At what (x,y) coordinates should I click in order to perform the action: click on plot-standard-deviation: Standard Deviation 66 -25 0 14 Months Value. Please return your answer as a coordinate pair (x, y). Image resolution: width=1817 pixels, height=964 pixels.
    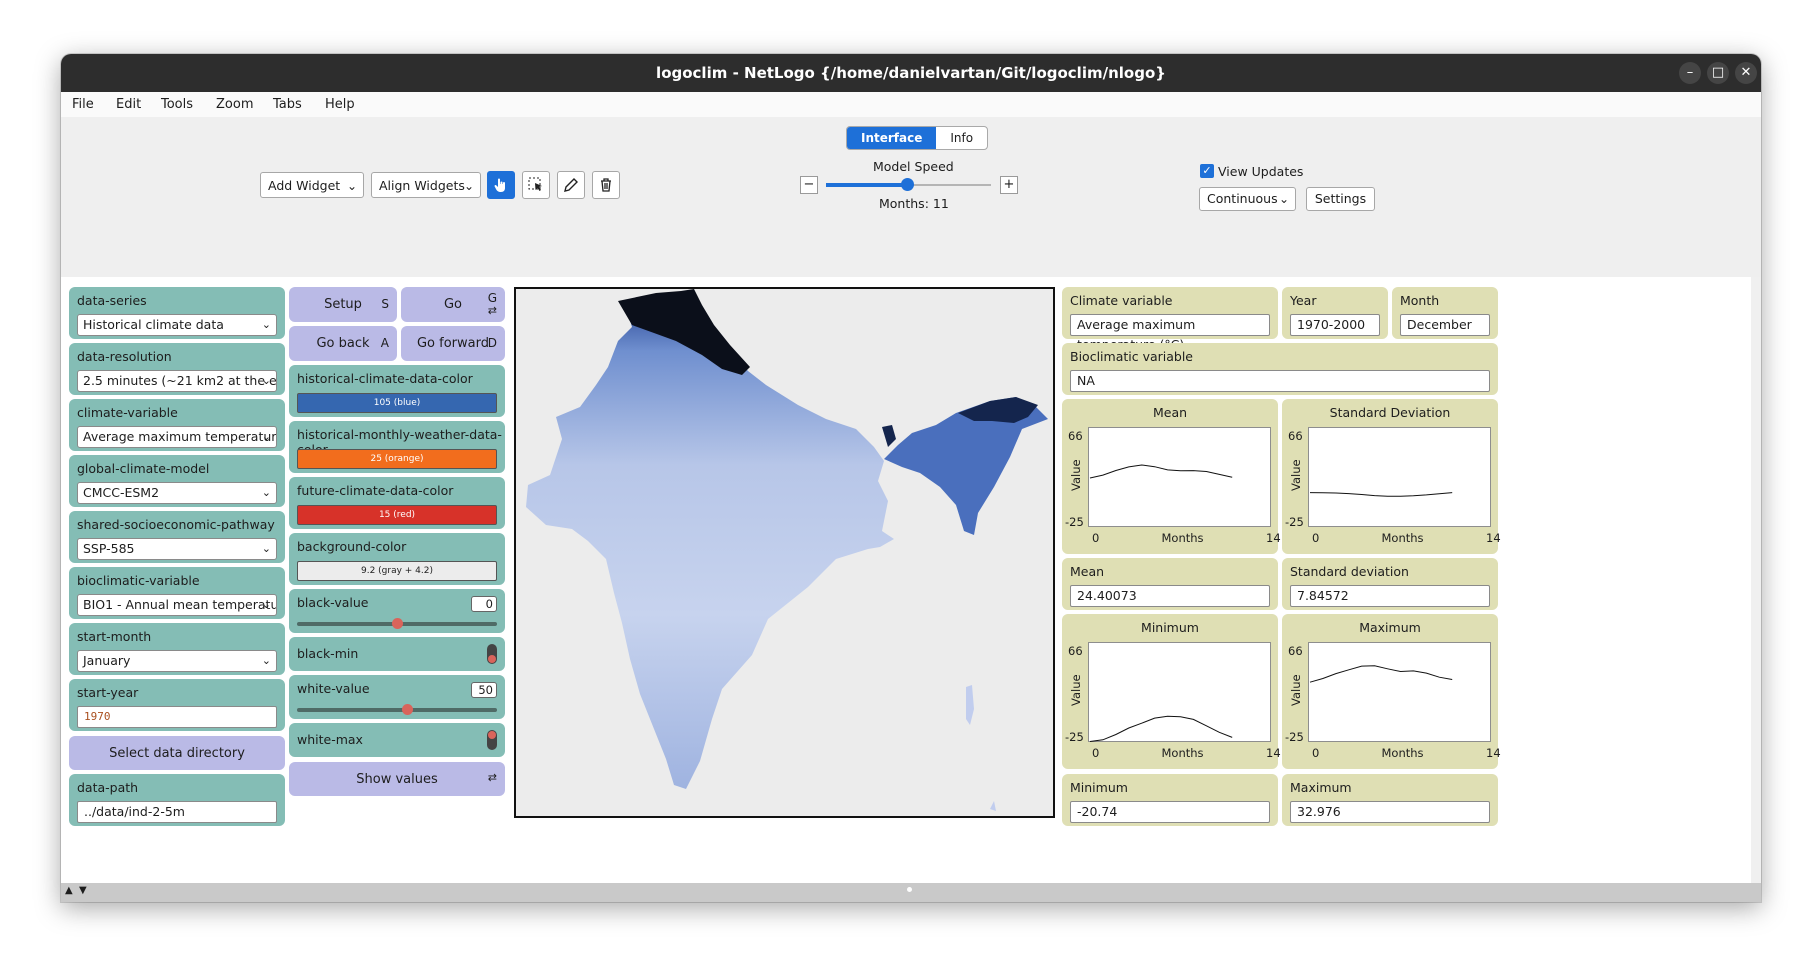
    Looking at the image, I should click on (1391, 476).